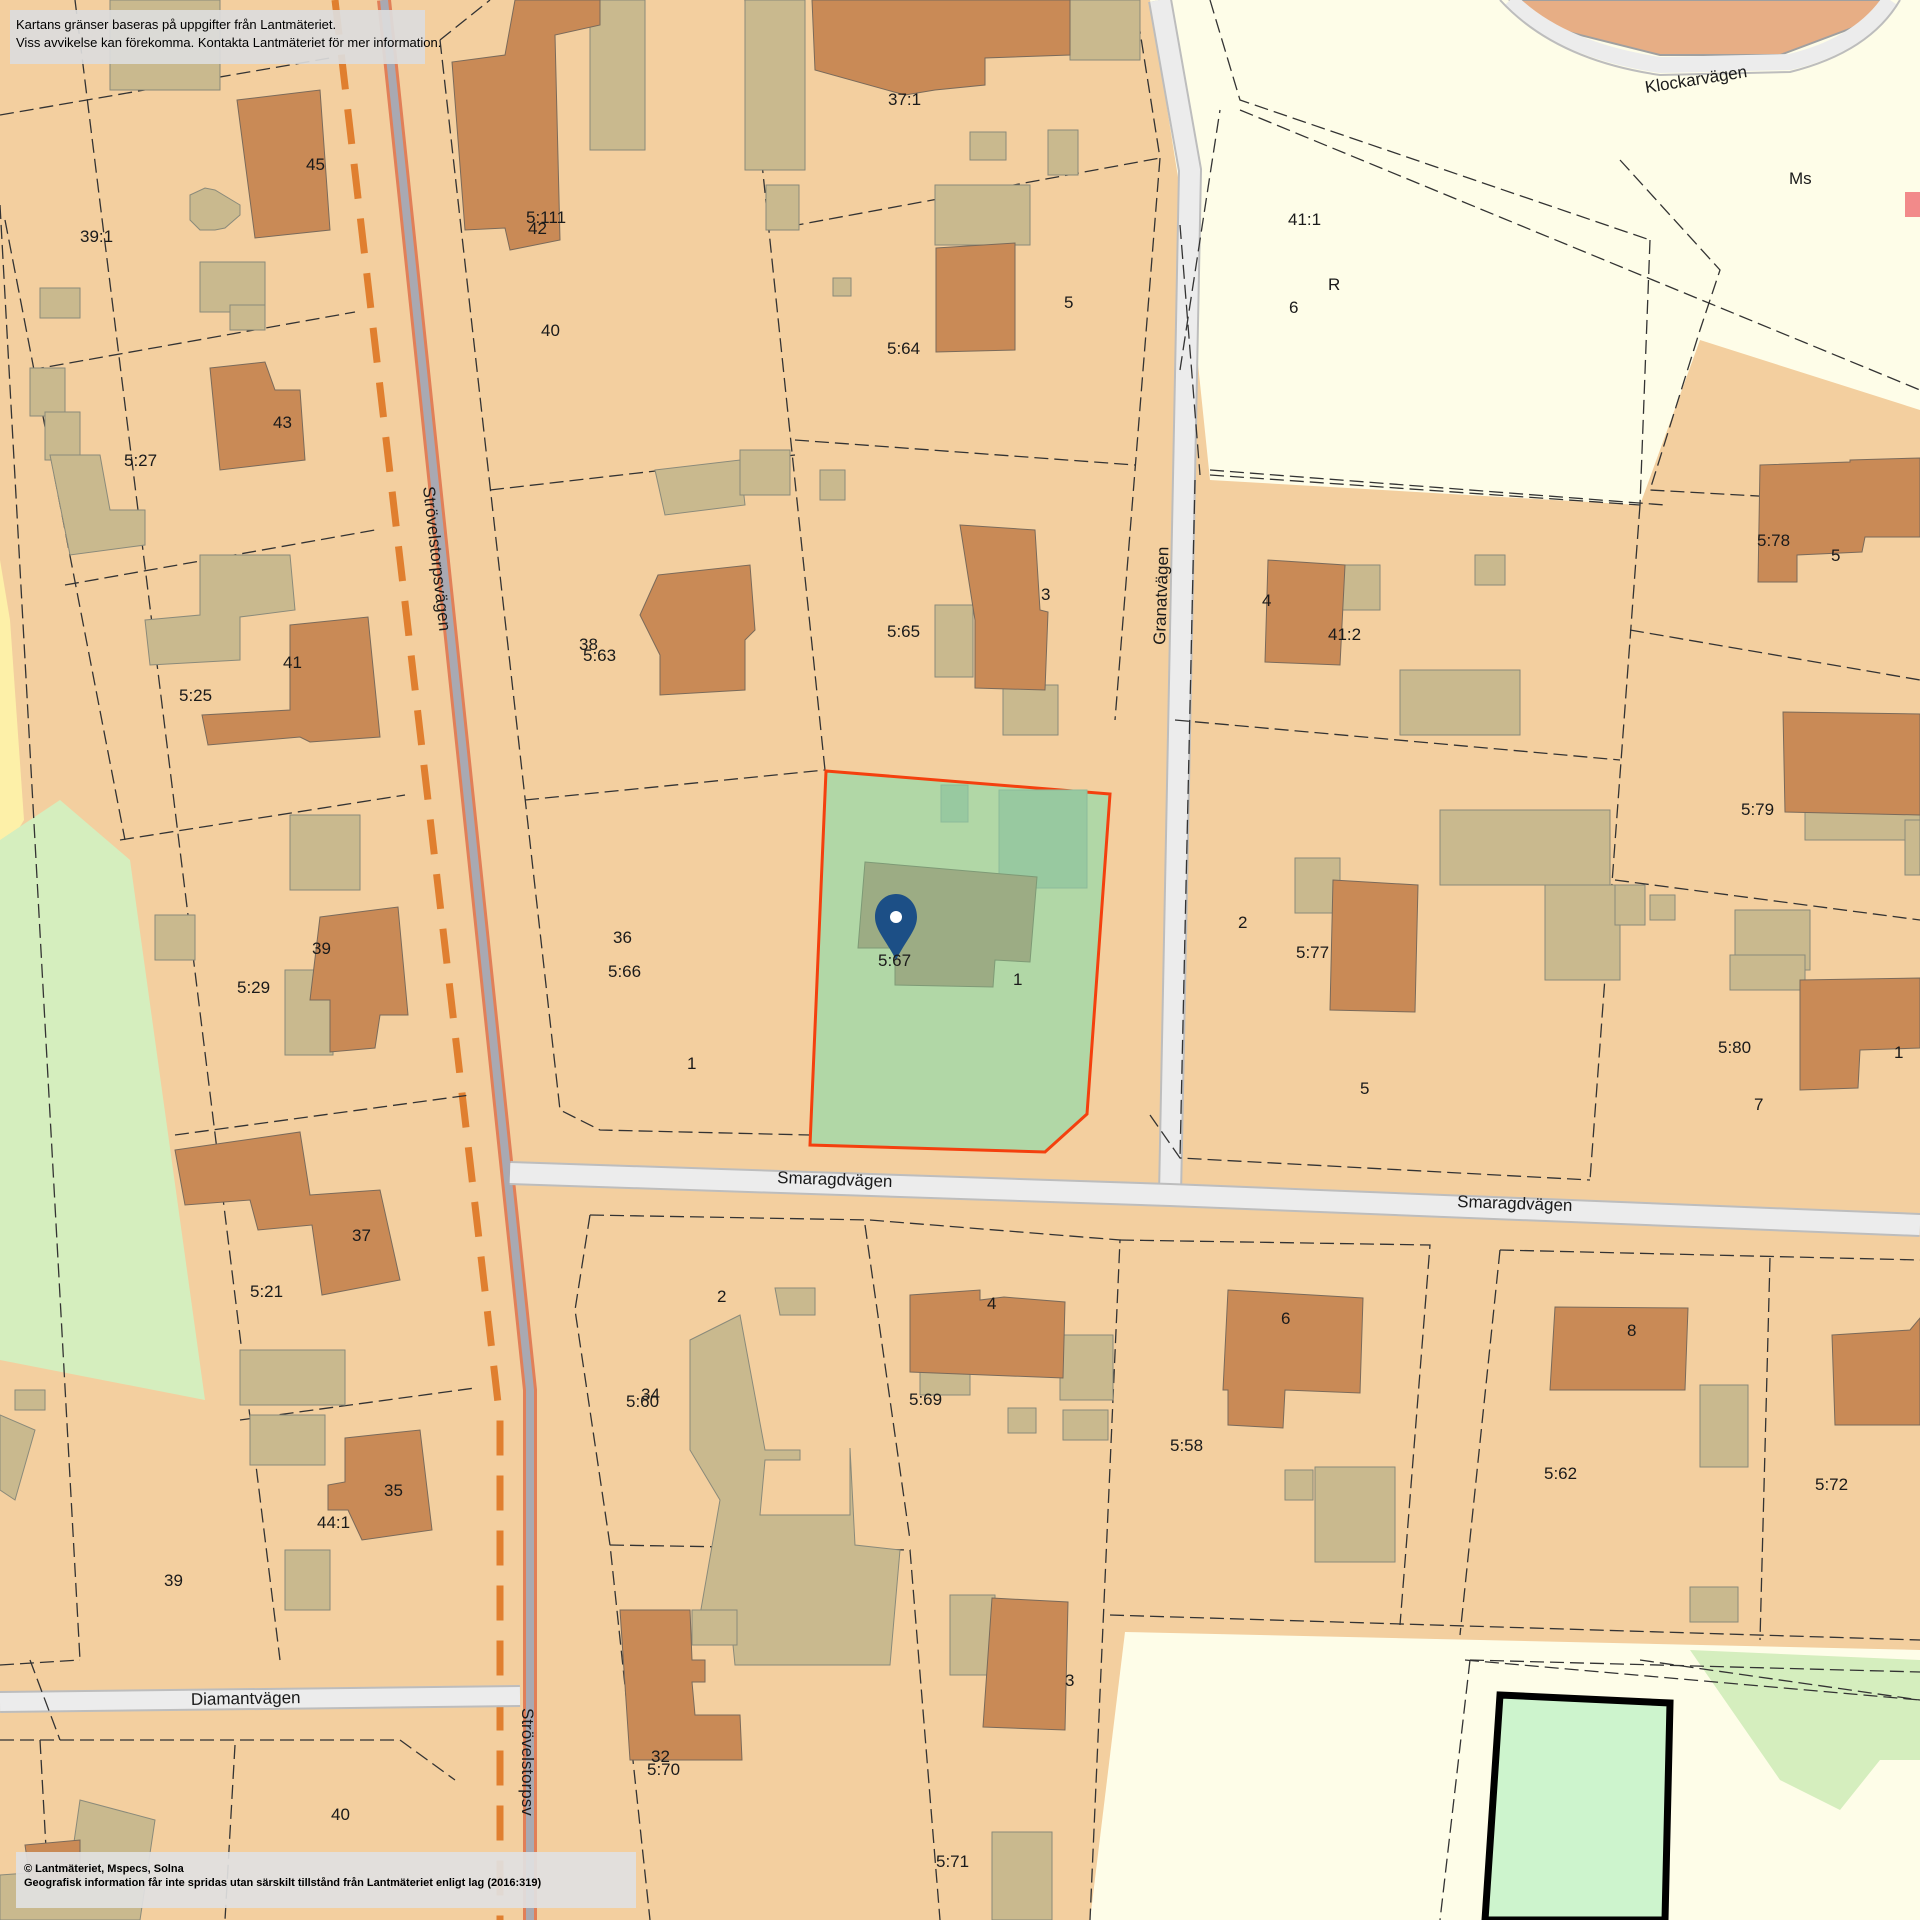  I want to click on parcel-label: 41, so click(292, 662).